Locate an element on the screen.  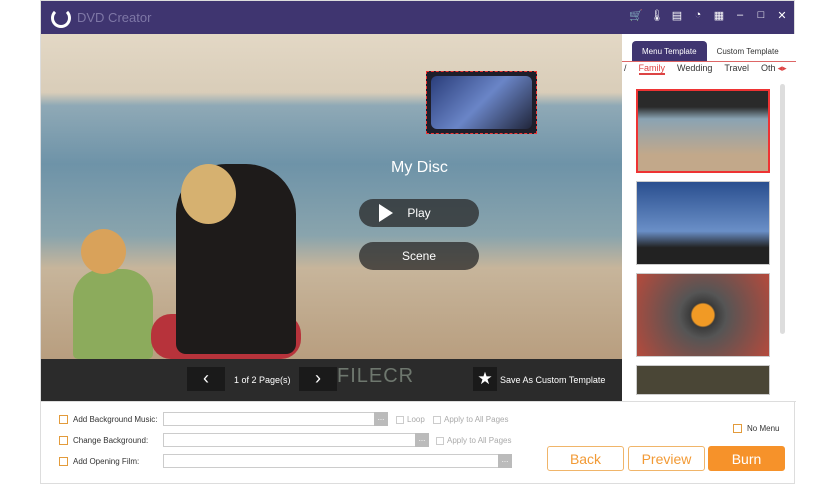
background-photo-mother-head is located at coordinates (208, 194).